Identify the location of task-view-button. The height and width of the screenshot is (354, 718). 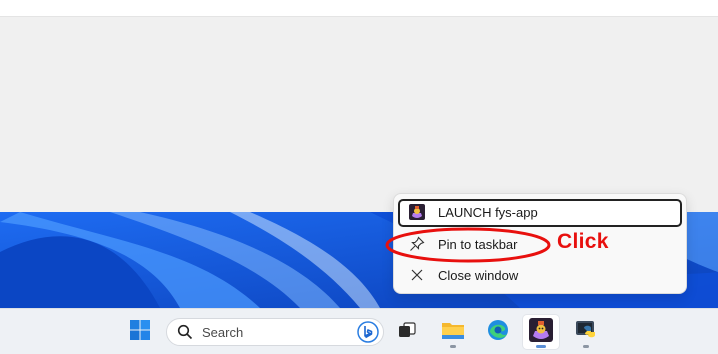
(407, 332).